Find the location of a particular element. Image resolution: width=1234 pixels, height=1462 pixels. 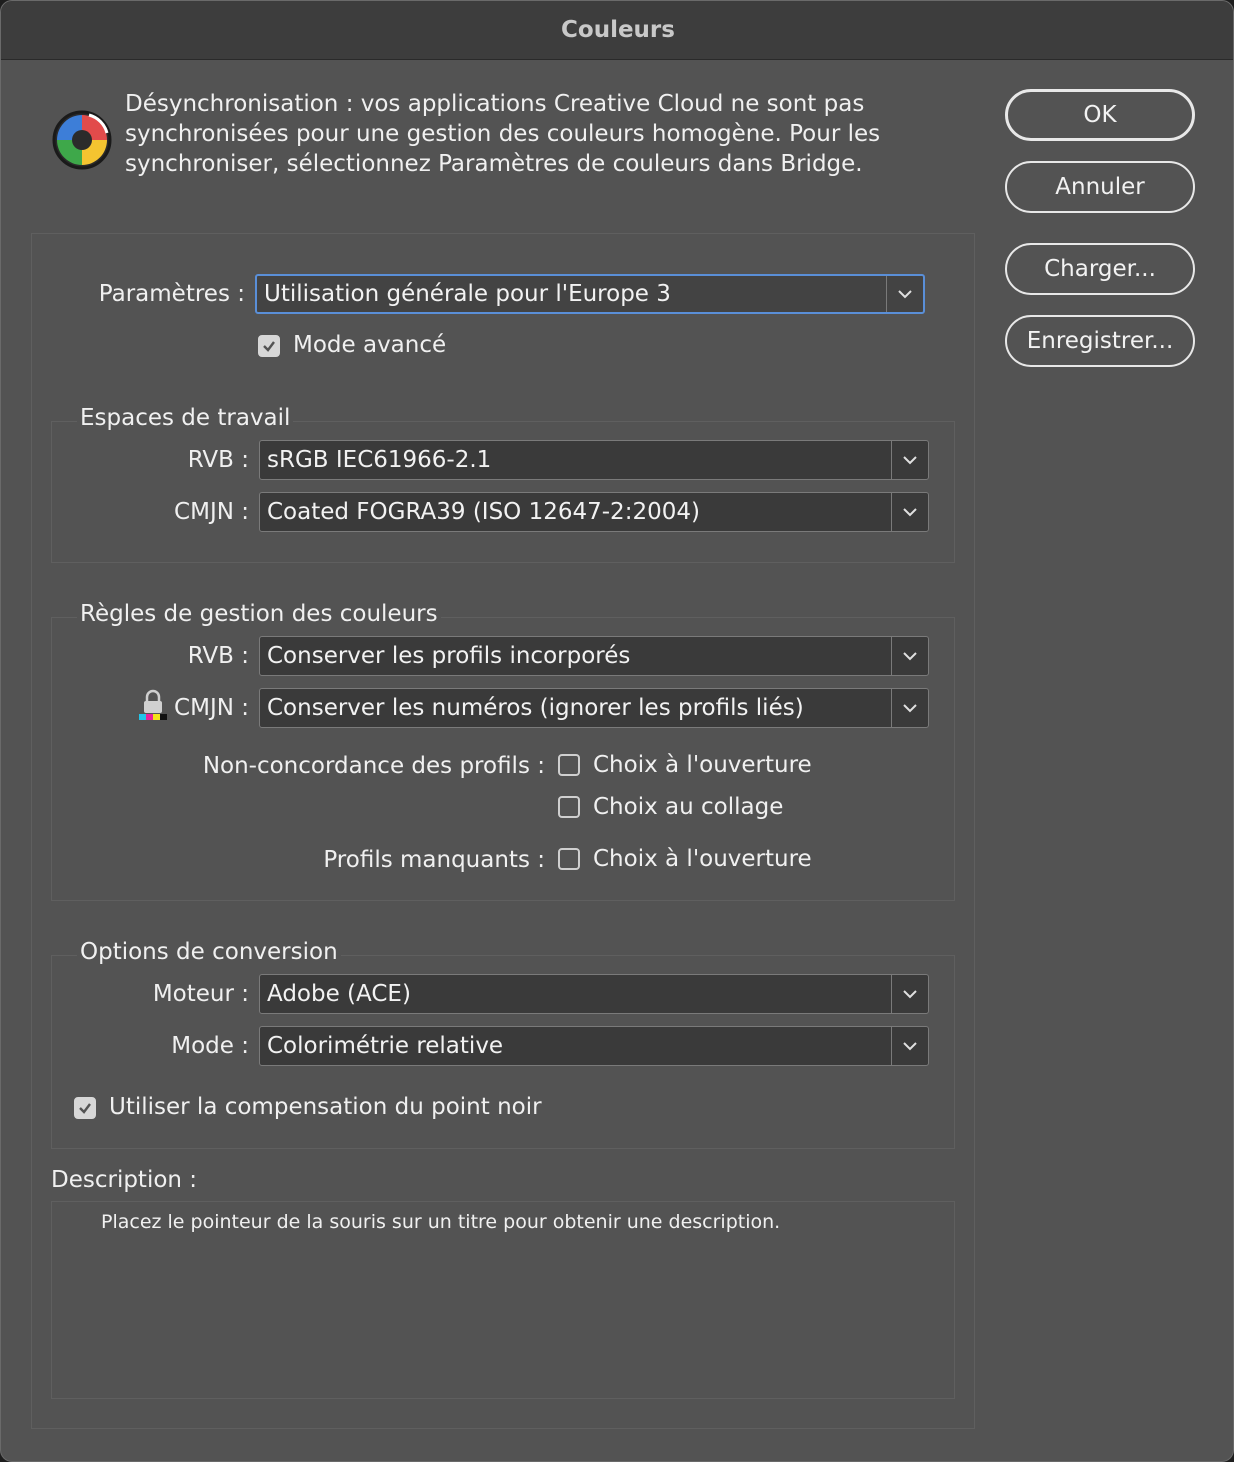

engine-select: Adobe (ACE) is located at coordinates (594, 994).